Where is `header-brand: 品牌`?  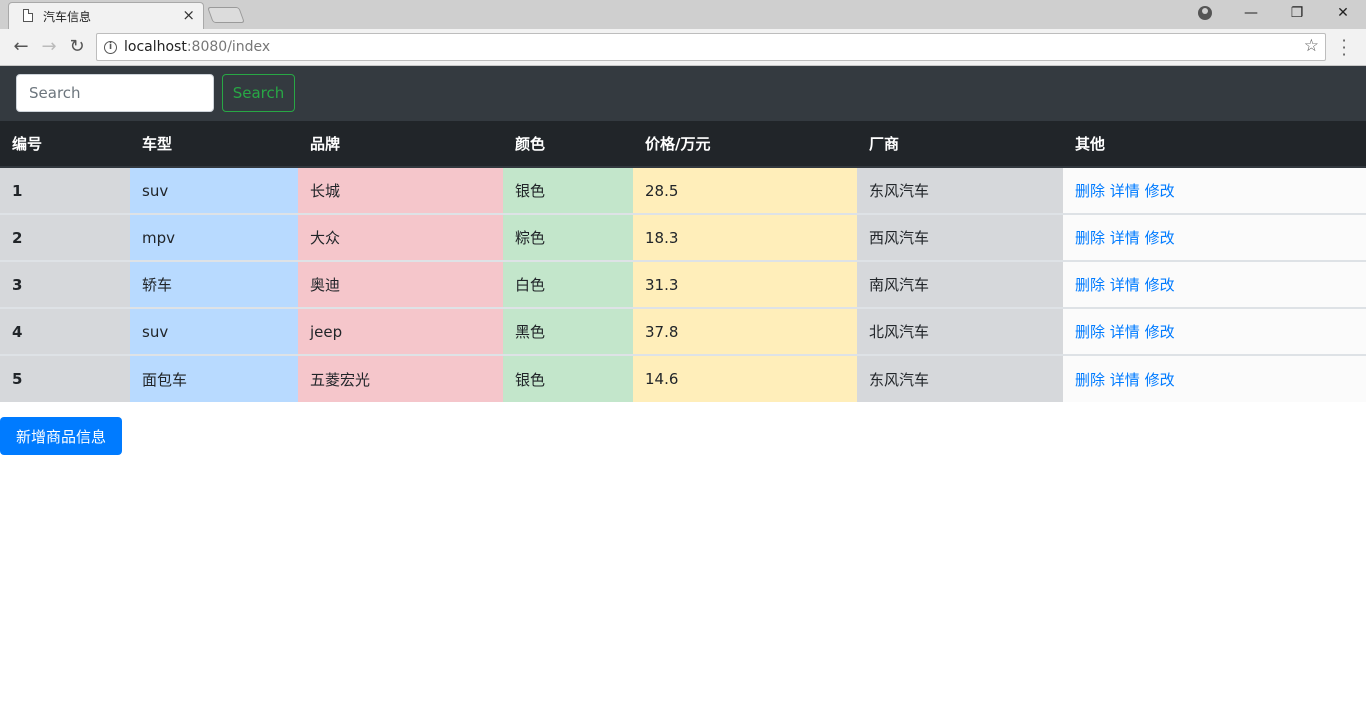
header-brand: 品牌 is located at coordinates (400, 144).